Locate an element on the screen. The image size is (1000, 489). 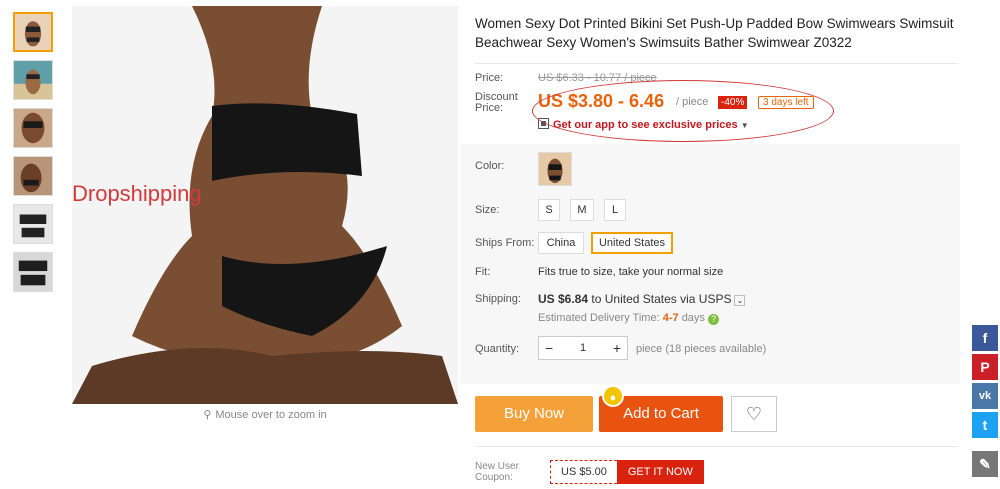
coupon-label: New User Coupon: is located at coordinates (497, 472).